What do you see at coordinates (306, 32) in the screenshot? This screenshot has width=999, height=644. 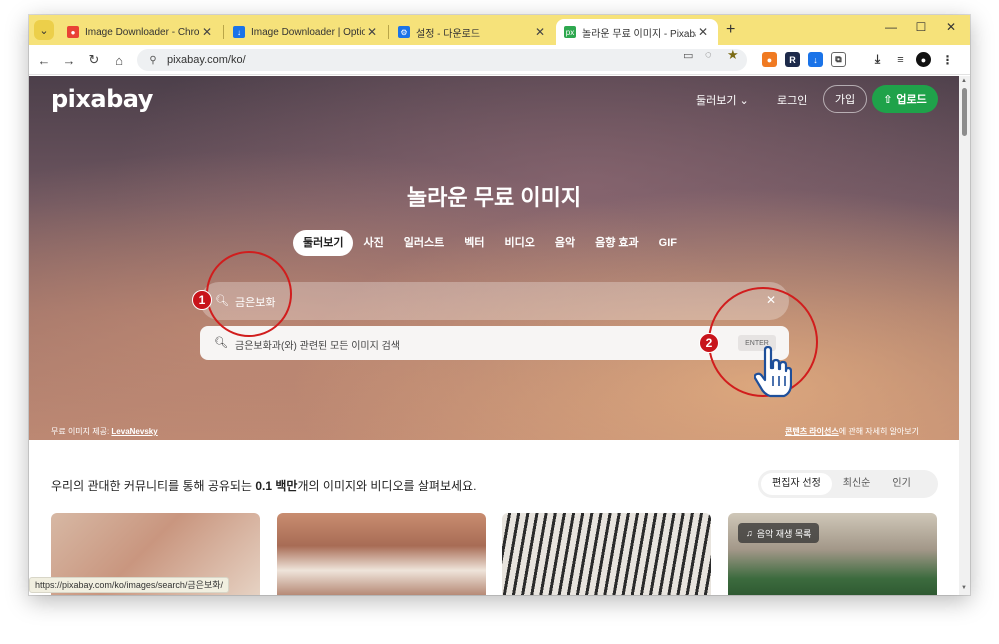 I see `tab-image-downloader-options: ↓ Image Downloader | Options ✕` at bounding box center [306, 32].